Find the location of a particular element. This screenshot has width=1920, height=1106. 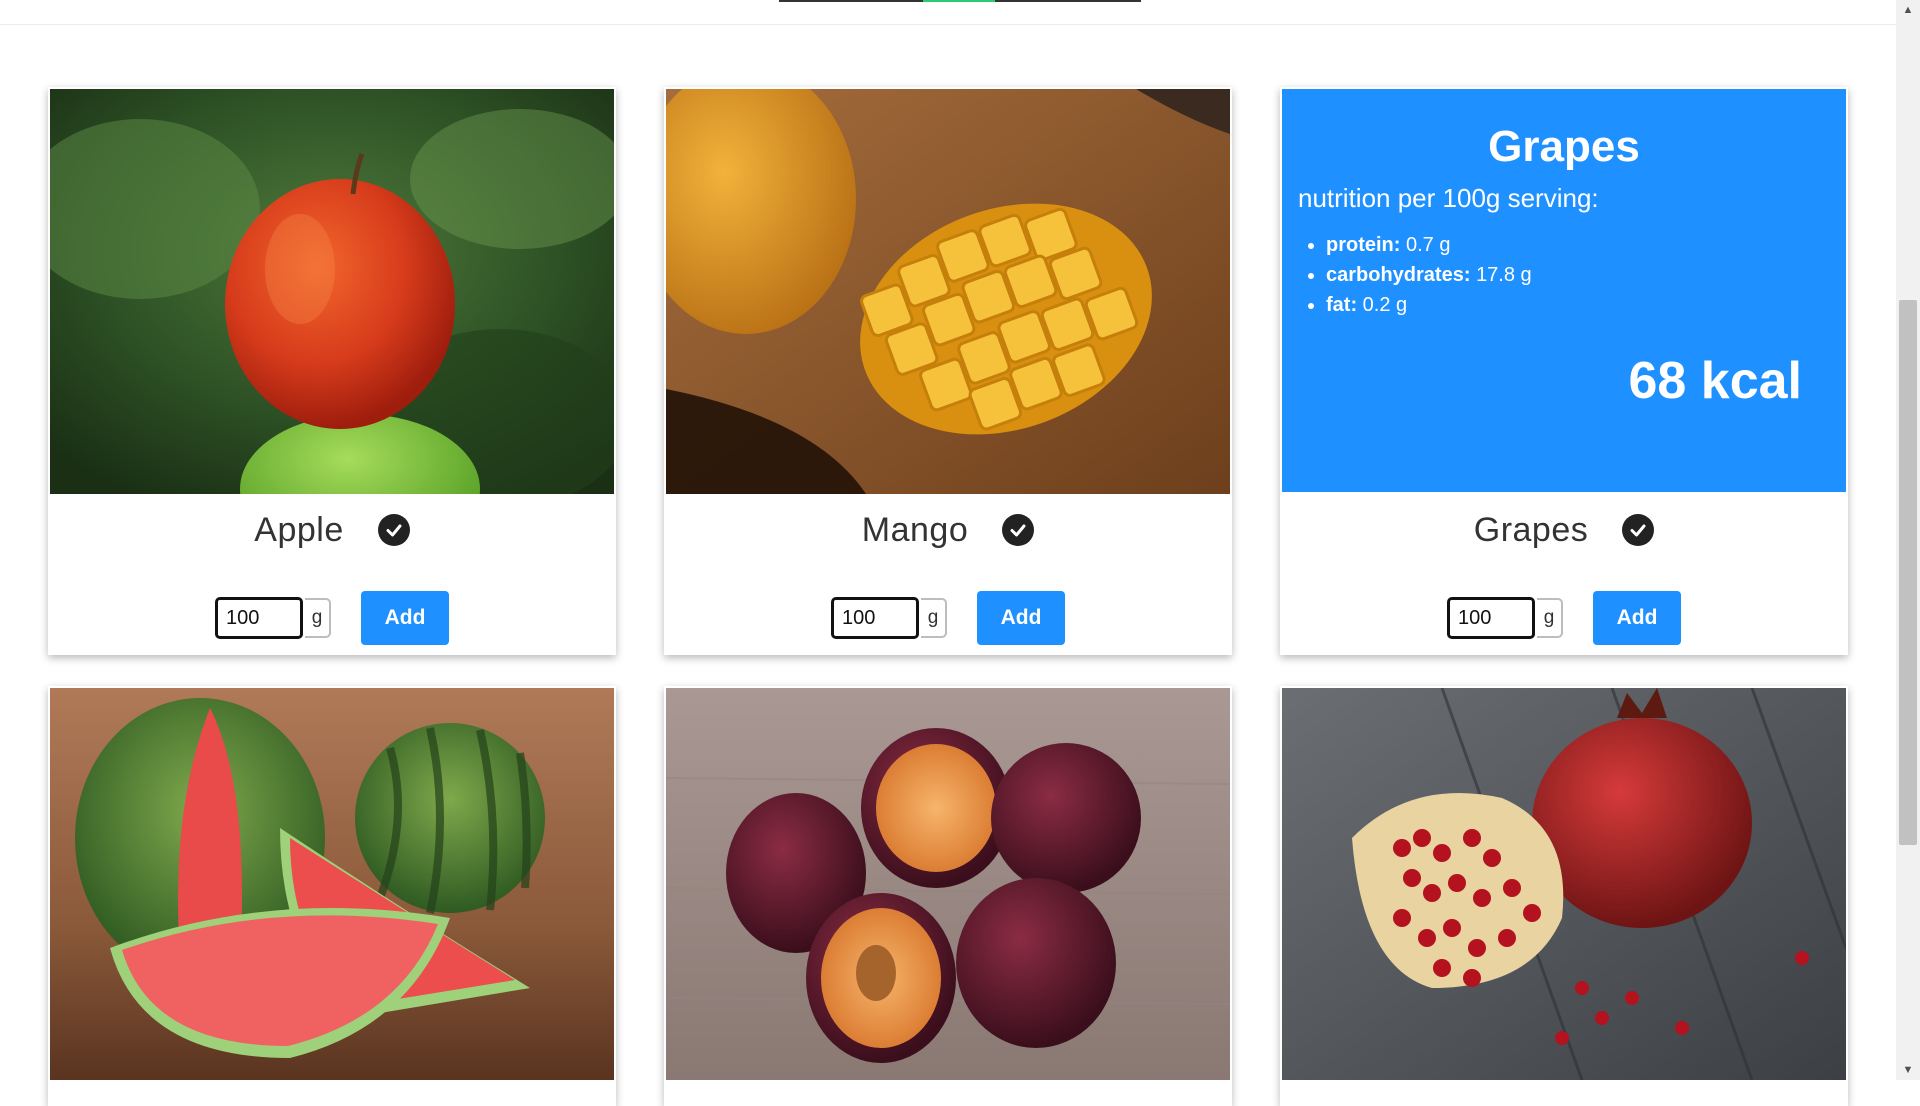

scrollbar-thumb is located at coordinates (1908, 572).